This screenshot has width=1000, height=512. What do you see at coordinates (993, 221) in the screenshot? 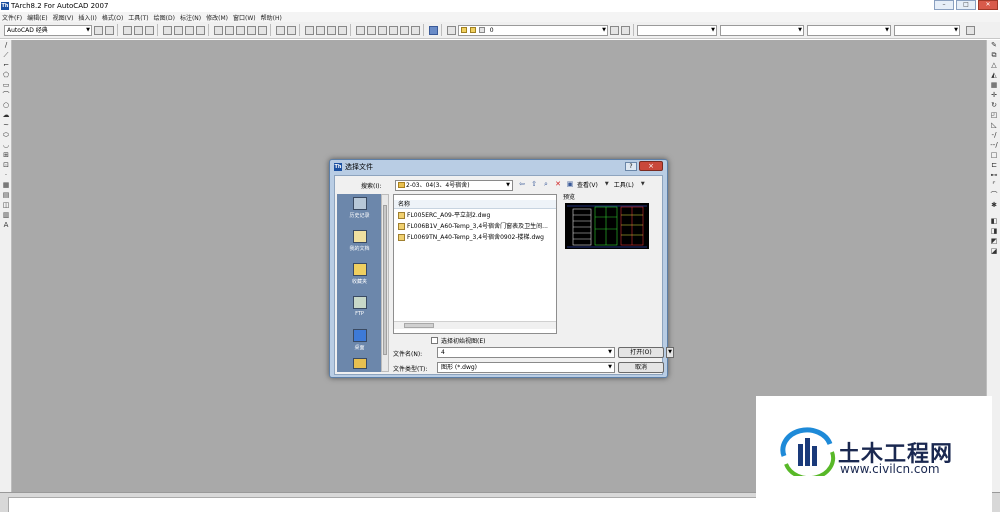
I see `draworder-icon: ◧` at bounding box center [993, 221].